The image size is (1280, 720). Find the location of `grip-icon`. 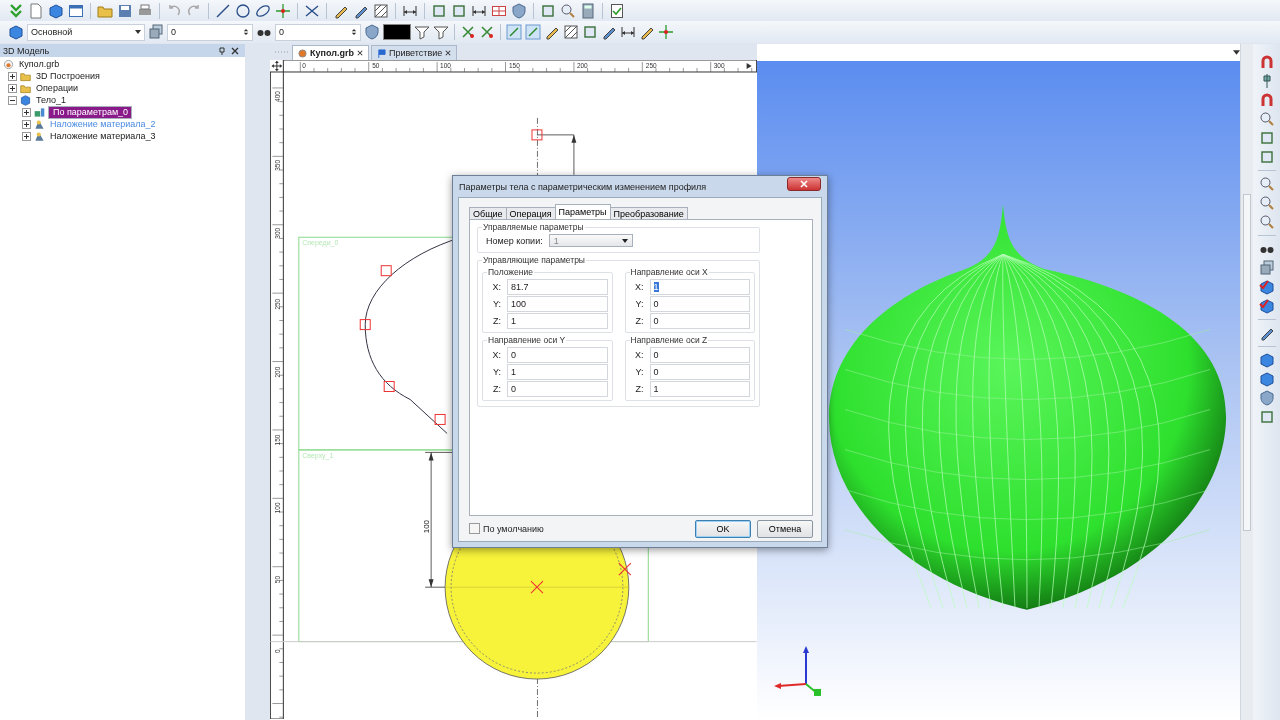

grip-icon is located at coordinates (282, 52).